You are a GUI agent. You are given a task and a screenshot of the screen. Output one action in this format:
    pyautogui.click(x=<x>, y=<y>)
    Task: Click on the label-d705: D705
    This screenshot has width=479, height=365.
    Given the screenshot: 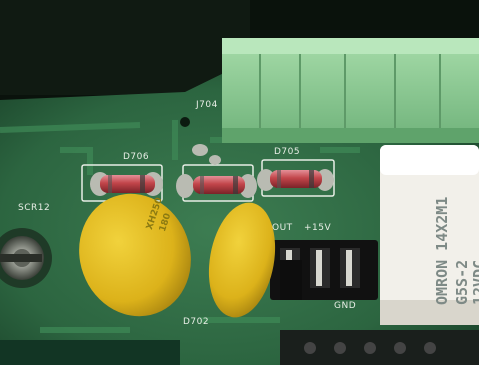 What is the action you would take?
    pyautogui.click(x=287, y=152)
    